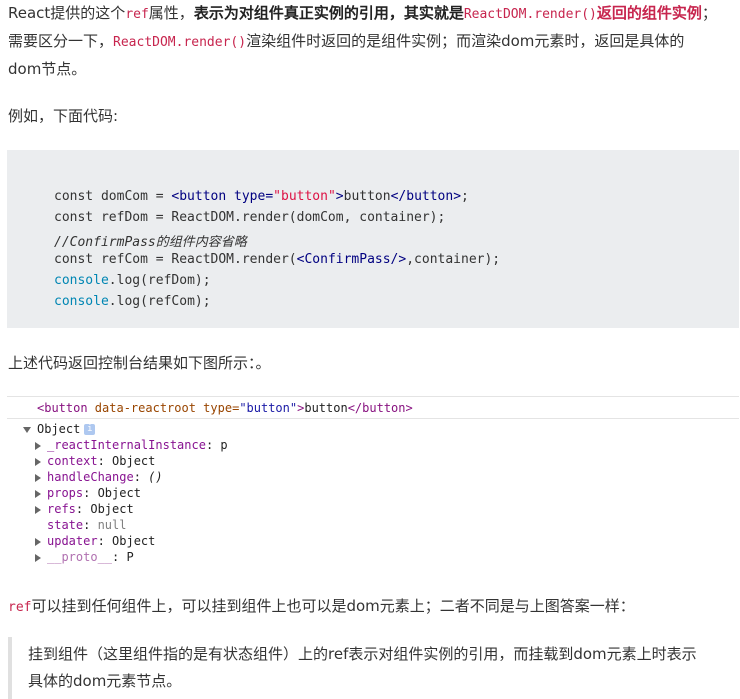  I want to click on property-key: __proto__, so click(80, 557).